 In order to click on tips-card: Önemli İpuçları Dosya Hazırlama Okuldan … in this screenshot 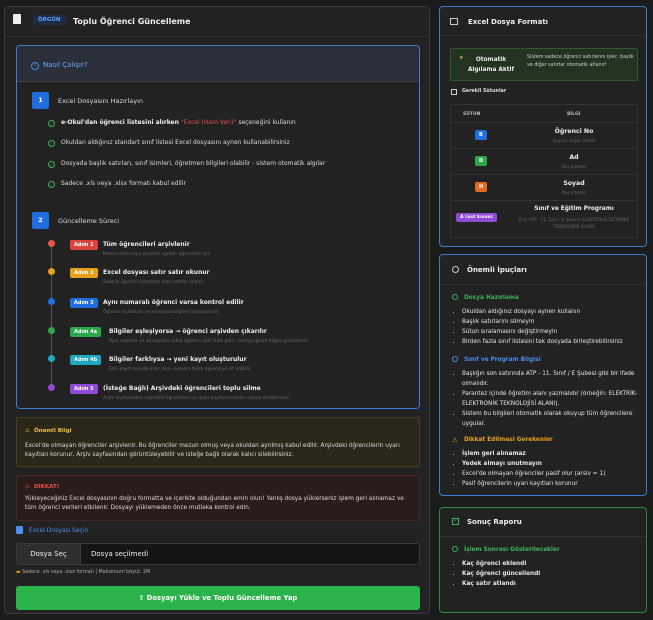, I will do `click(543, 375)`.